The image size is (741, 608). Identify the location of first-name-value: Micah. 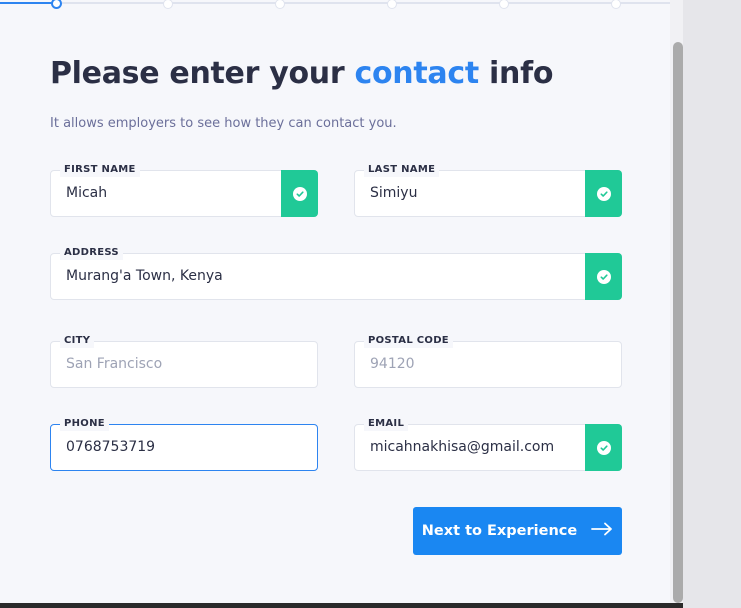
(86, 193).